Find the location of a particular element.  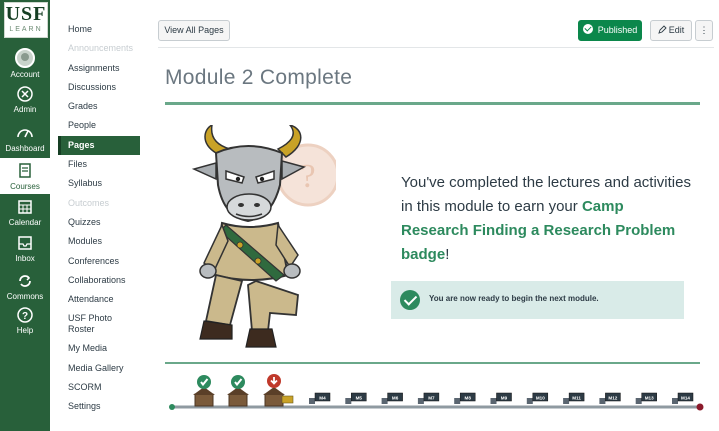

module-label: M4 is located at coordinates (322, 397).